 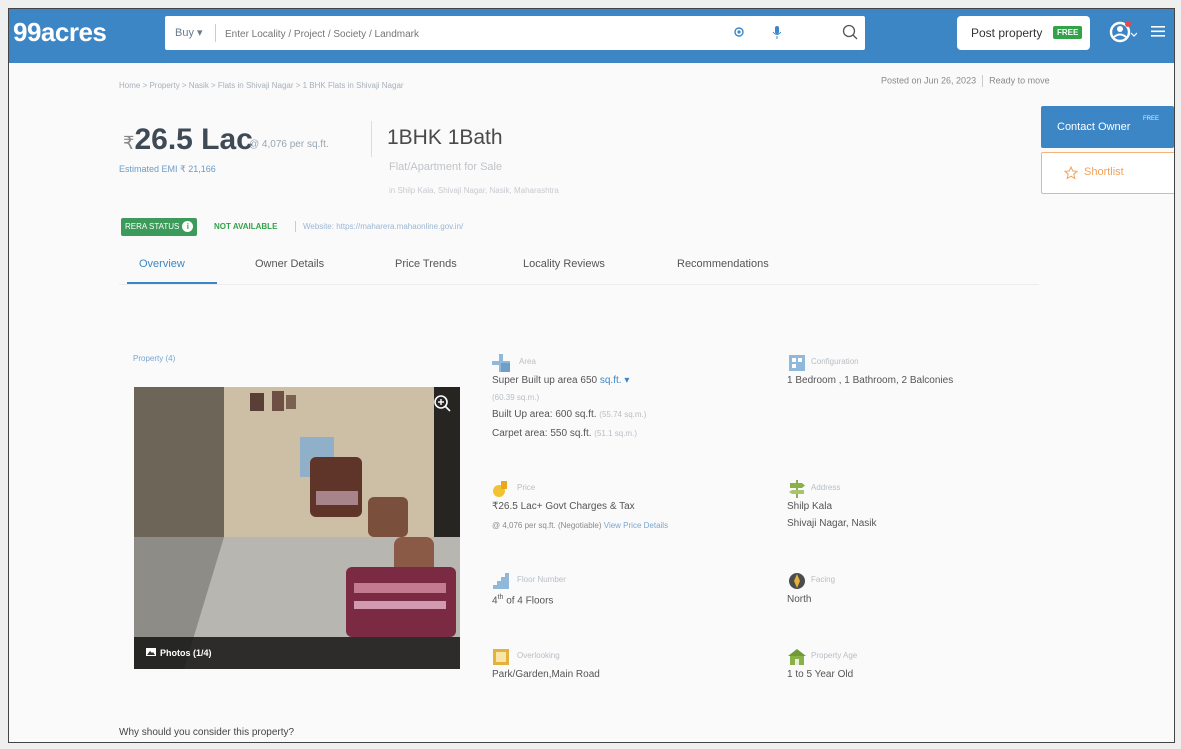 I want to click on unit-dropdown: sq.ft. ▾, so click(x=615, y=380).